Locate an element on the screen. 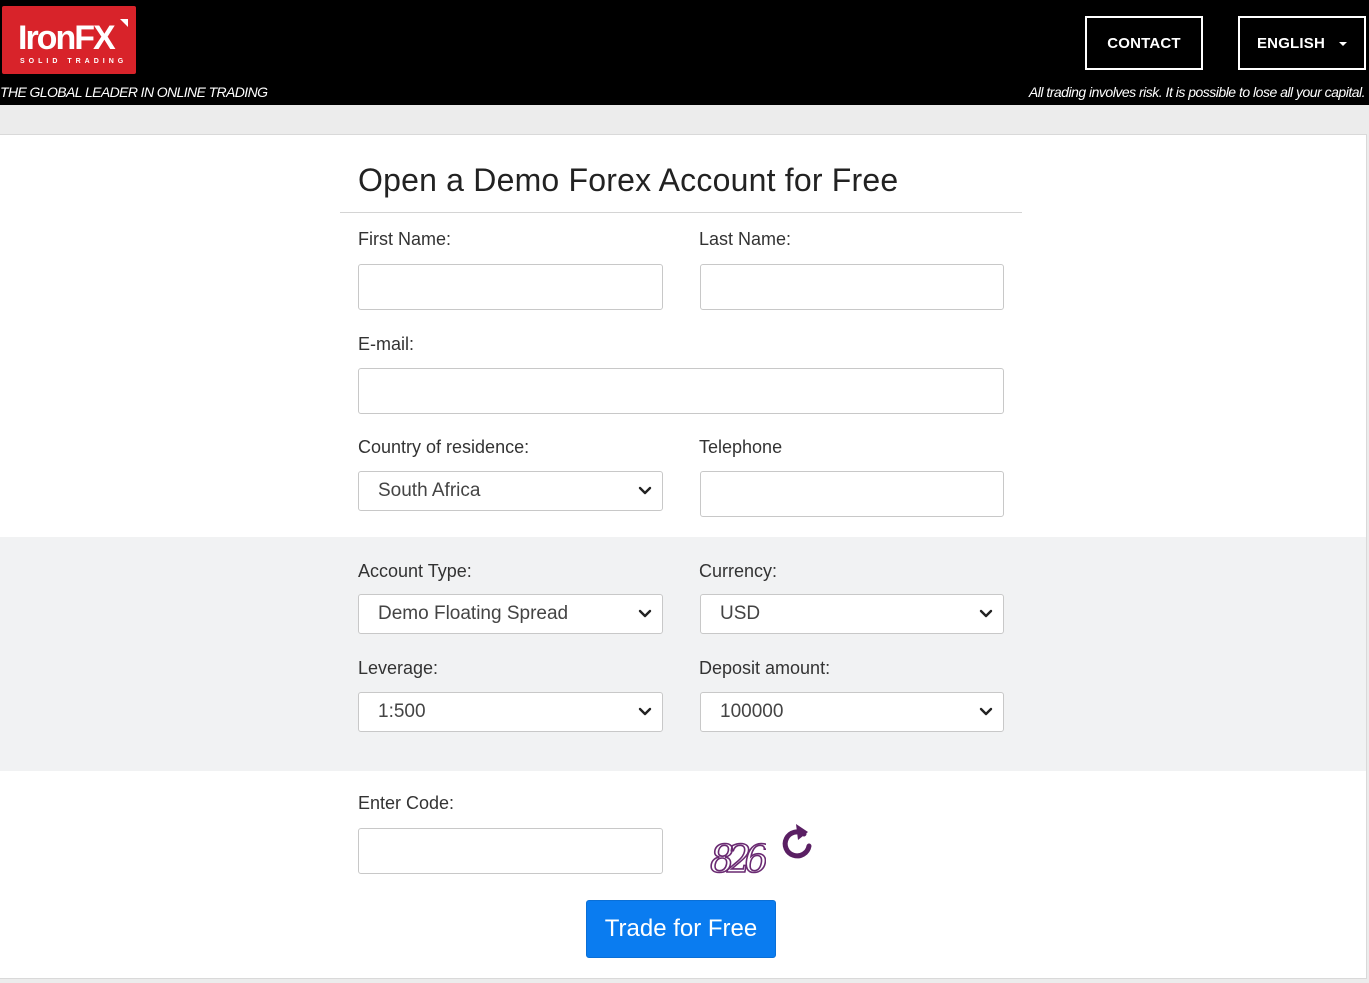 Image resolution: width=1369 pixels, height=983 pixels. captcha-text: 826 is located at coordinates (738, 858).